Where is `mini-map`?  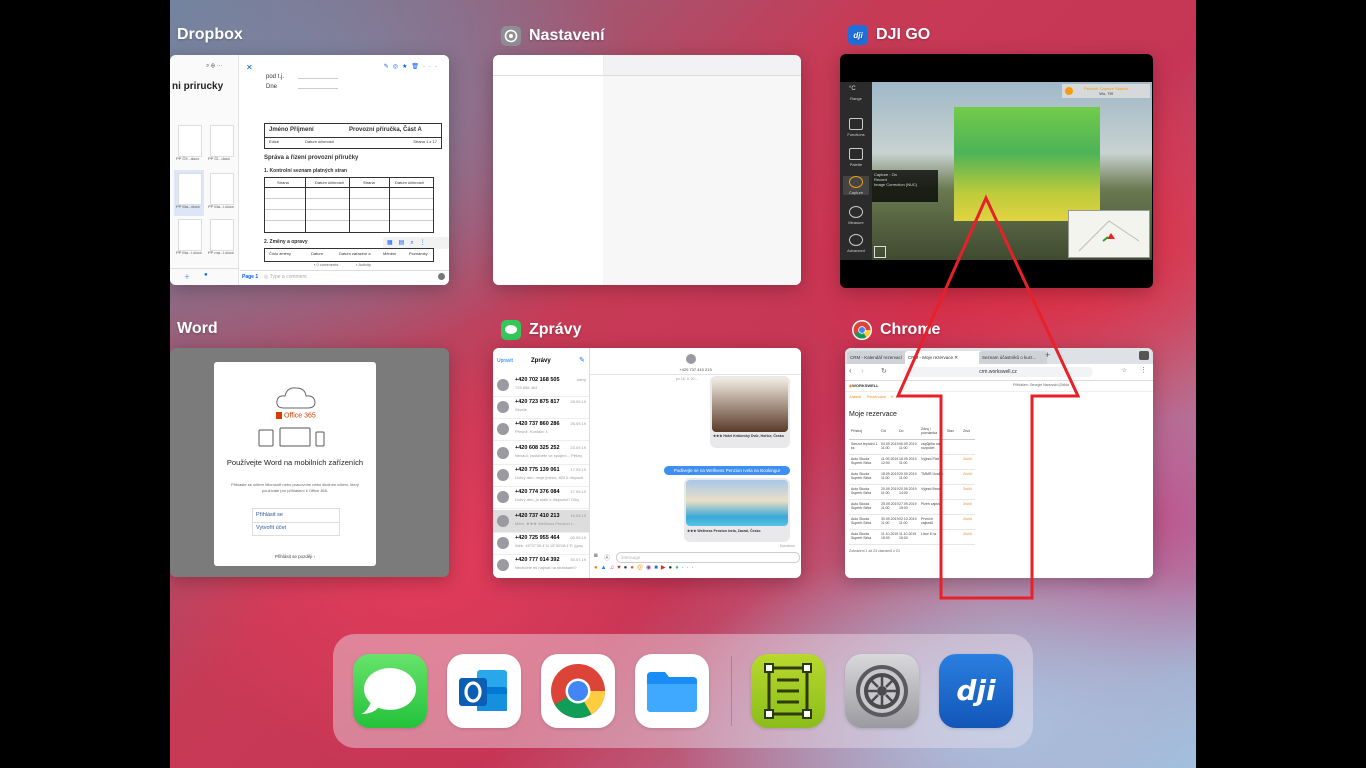
mini-map is located at coordinates (1109, 234).